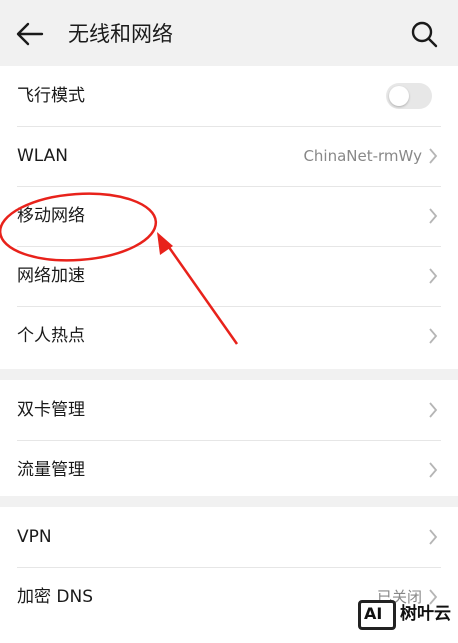 The height and width of the screenshot is (643, 458). What do you see at coordinates (229, 33) in the screenshot?
I see `app-header: 无线和网络` at bounding box center [229, 33].